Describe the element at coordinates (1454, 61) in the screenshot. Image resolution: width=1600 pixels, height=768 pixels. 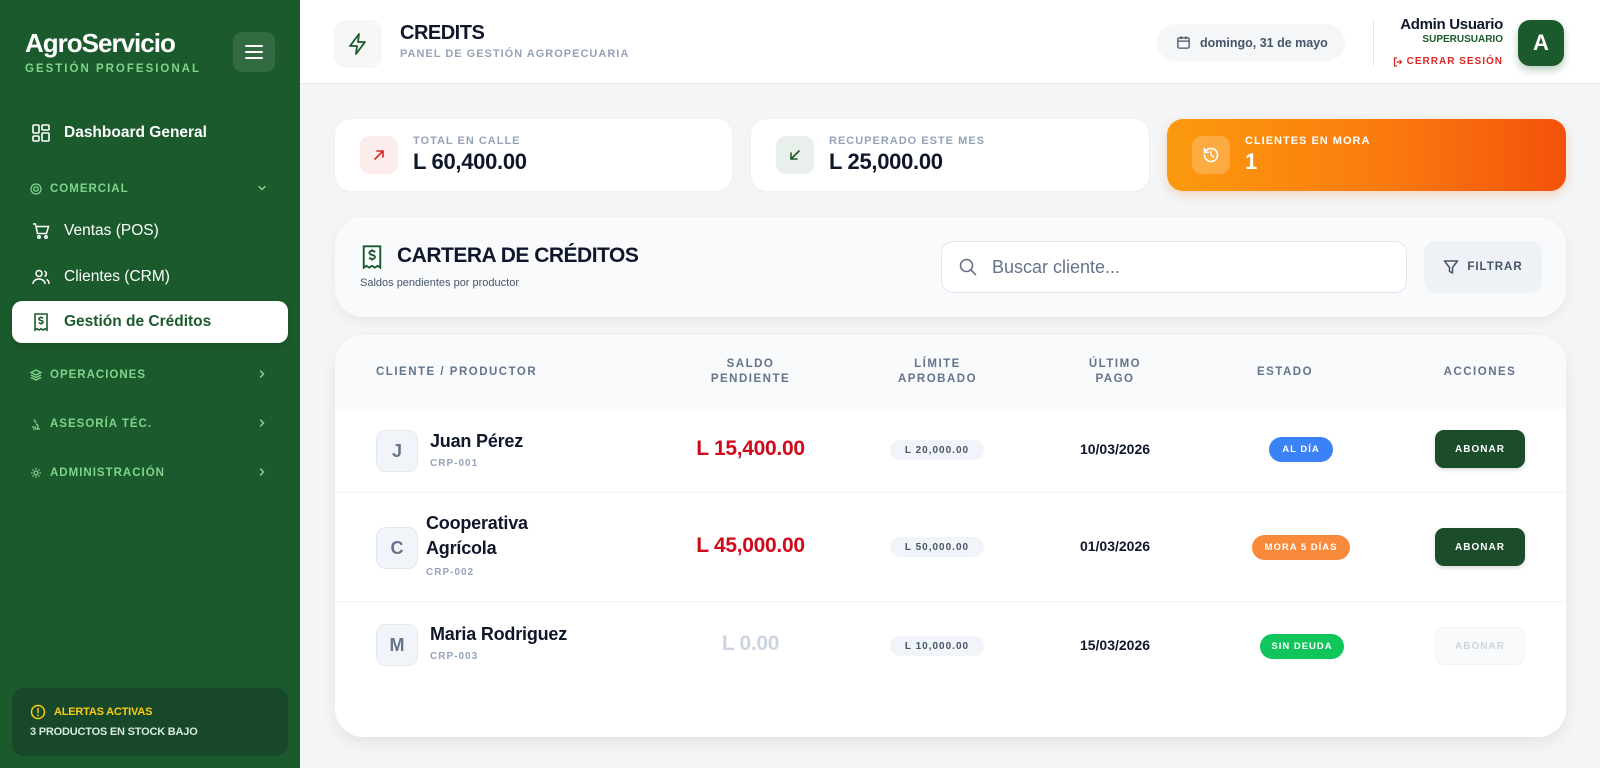
I see `logout-label: CERRAR SESIÓN` at that location.